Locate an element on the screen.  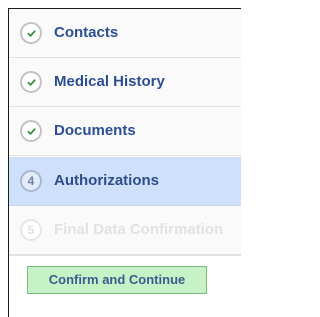
confirm-and-continue-button: Confirm and Continue is located at coordinates (117, 280).